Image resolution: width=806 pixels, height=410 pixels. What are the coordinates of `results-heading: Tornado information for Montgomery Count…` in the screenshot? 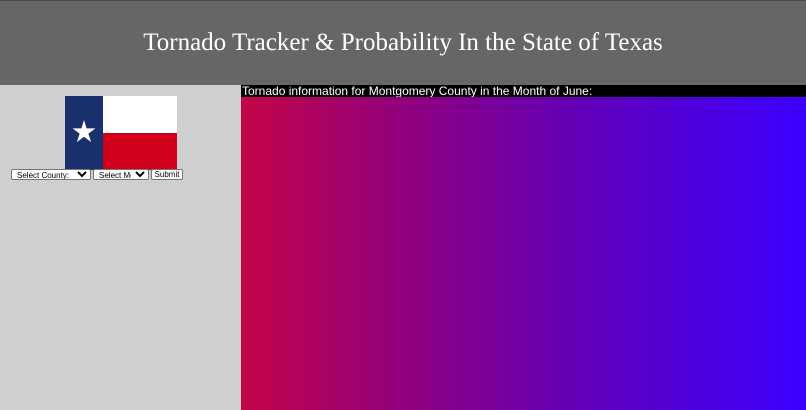 It's located at (523, 91).